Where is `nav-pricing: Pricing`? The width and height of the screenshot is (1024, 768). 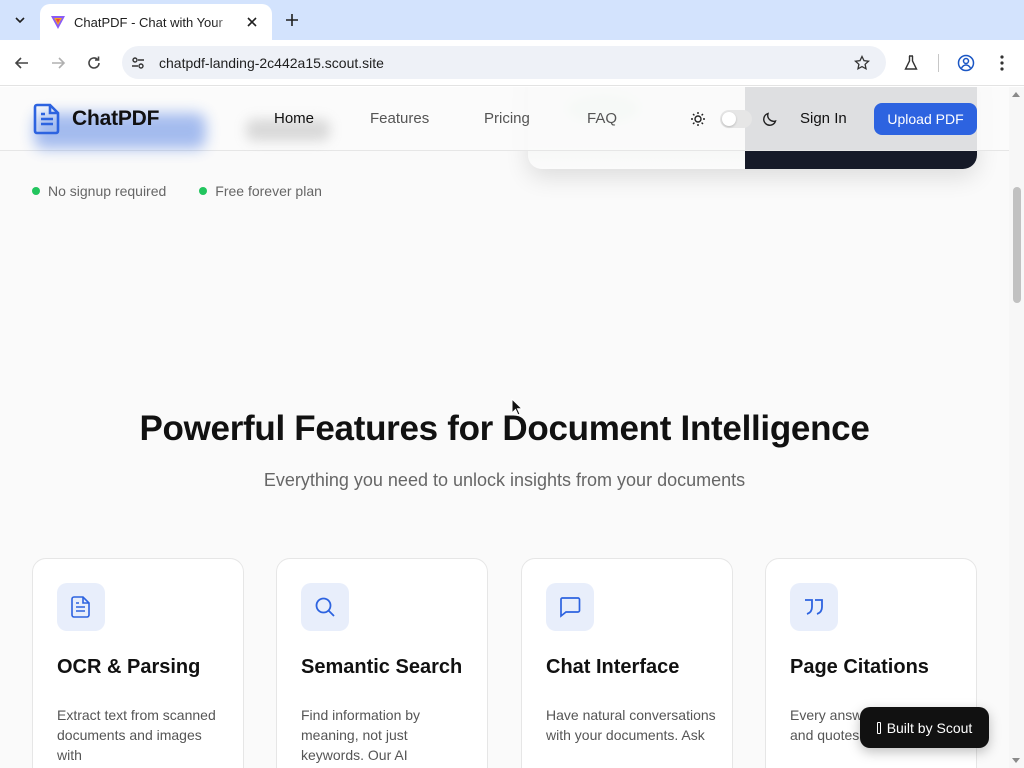 nav-pricing: Pricing is located at coordinates (507, 118).